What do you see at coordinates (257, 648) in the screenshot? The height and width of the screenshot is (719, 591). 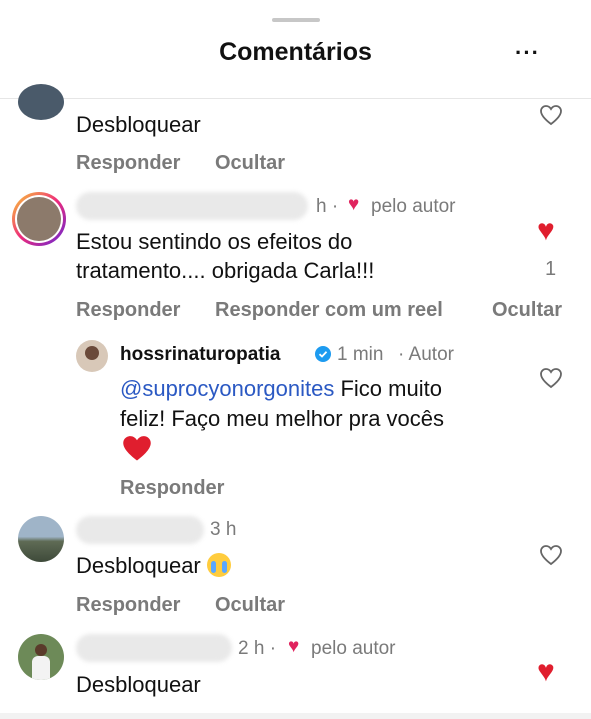 I see `comment-time: 2 h ·` at bounding box center [257, 648].